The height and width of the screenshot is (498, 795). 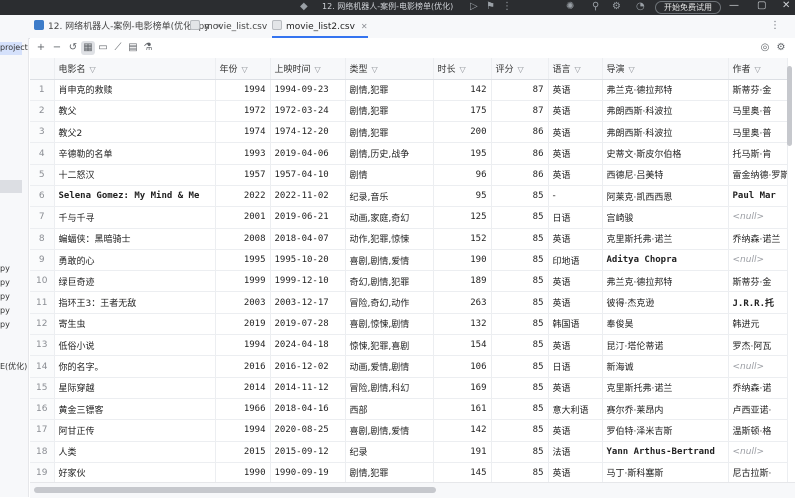 What do you see at coordinates (758, 345) in the screenshot?
I see `table-cell: 罗杰·阿瓦` at bounding box center [758, 345].